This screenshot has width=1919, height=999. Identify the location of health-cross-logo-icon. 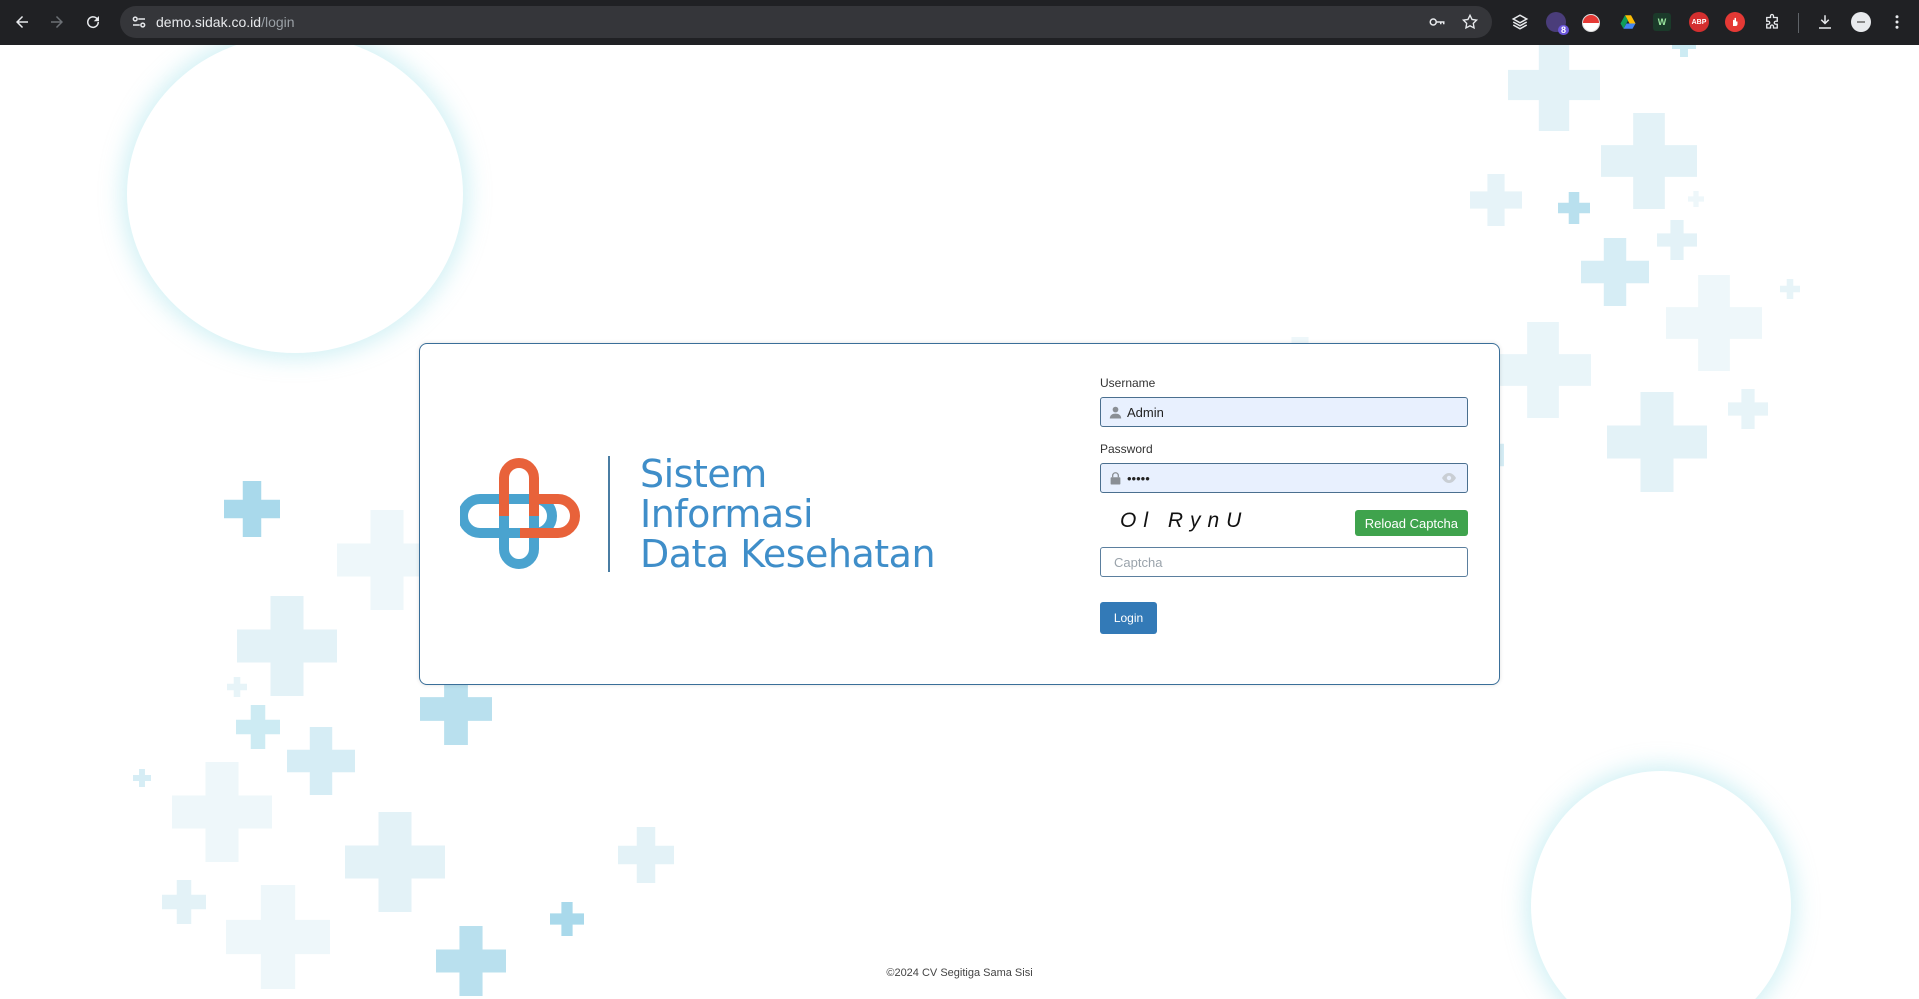
(520, 513).